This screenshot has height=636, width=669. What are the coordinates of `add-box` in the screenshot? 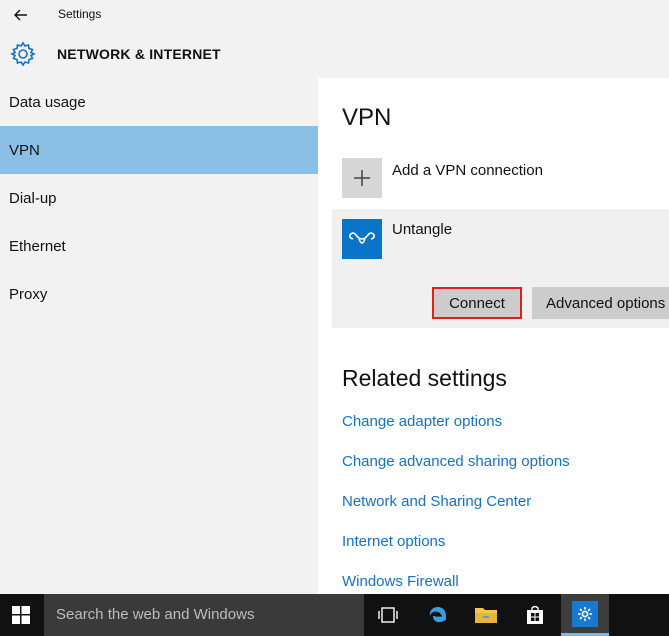 It's located at (362, 178).